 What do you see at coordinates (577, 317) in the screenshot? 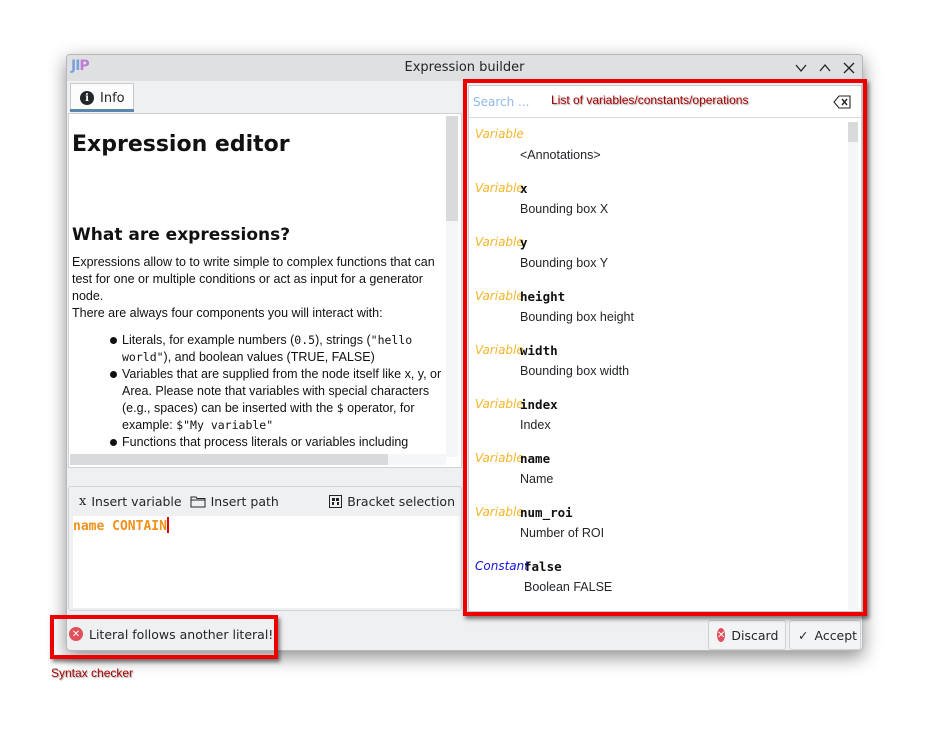
I see `item-description: Bounding box height` at bounding box center [577, 317].